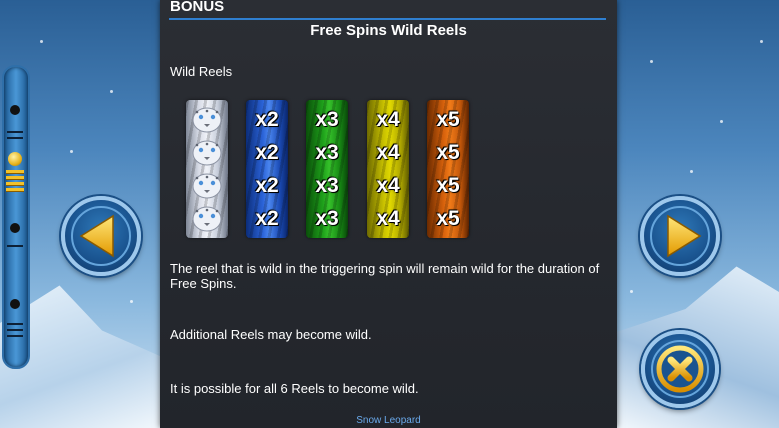 The image size is (779, 428). What do you see at coordinates (96, 236) in the screenshot?
I see `arrow-left-icon` at bounding box center [96, 236].